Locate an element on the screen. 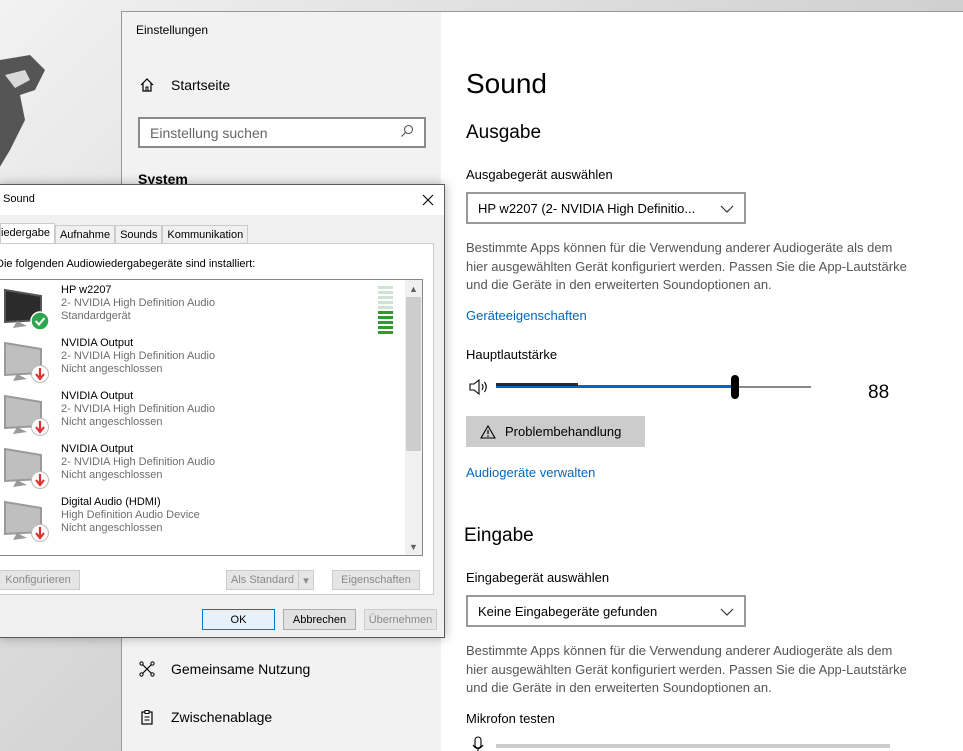 The image size is (963, 751). close-icon is located at coordinates (428, 200).